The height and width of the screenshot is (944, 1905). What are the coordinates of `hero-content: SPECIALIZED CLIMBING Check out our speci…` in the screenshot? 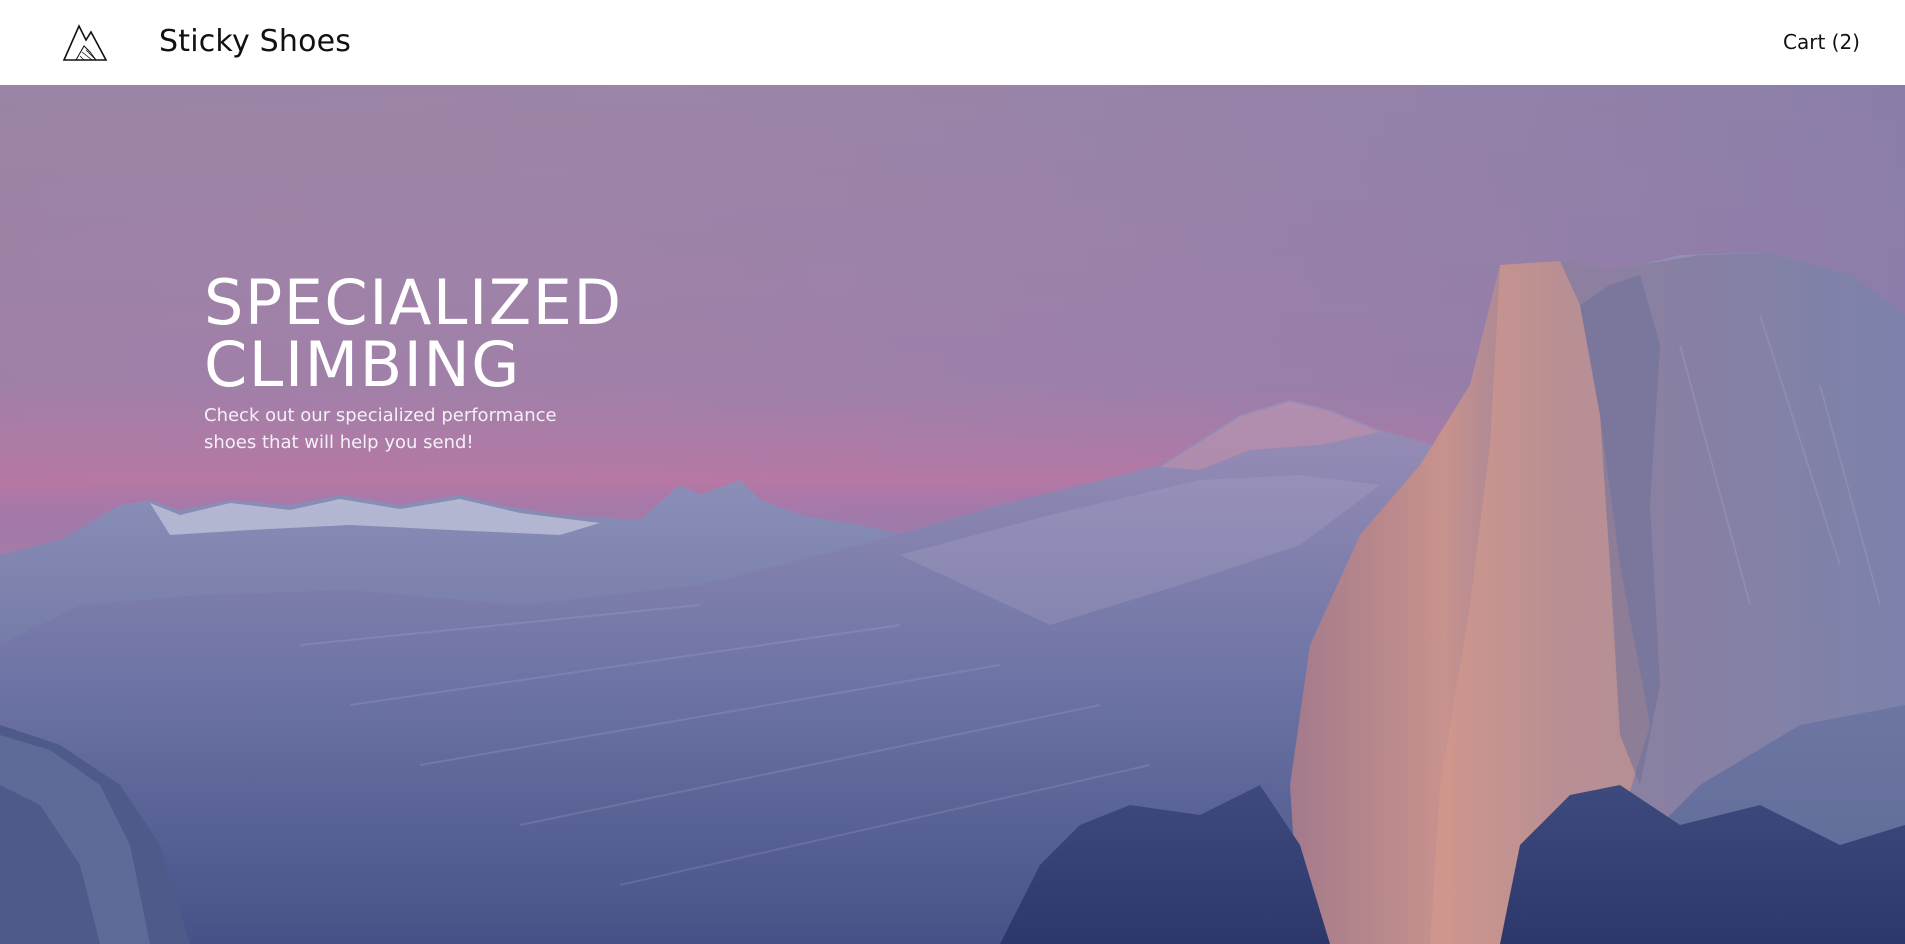 It's located at (434, 364).